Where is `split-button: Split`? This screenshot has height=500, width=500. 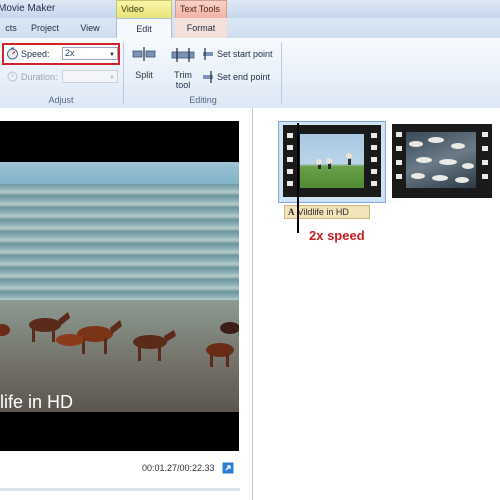 split-button: Split is located at coordinates (144, 75).